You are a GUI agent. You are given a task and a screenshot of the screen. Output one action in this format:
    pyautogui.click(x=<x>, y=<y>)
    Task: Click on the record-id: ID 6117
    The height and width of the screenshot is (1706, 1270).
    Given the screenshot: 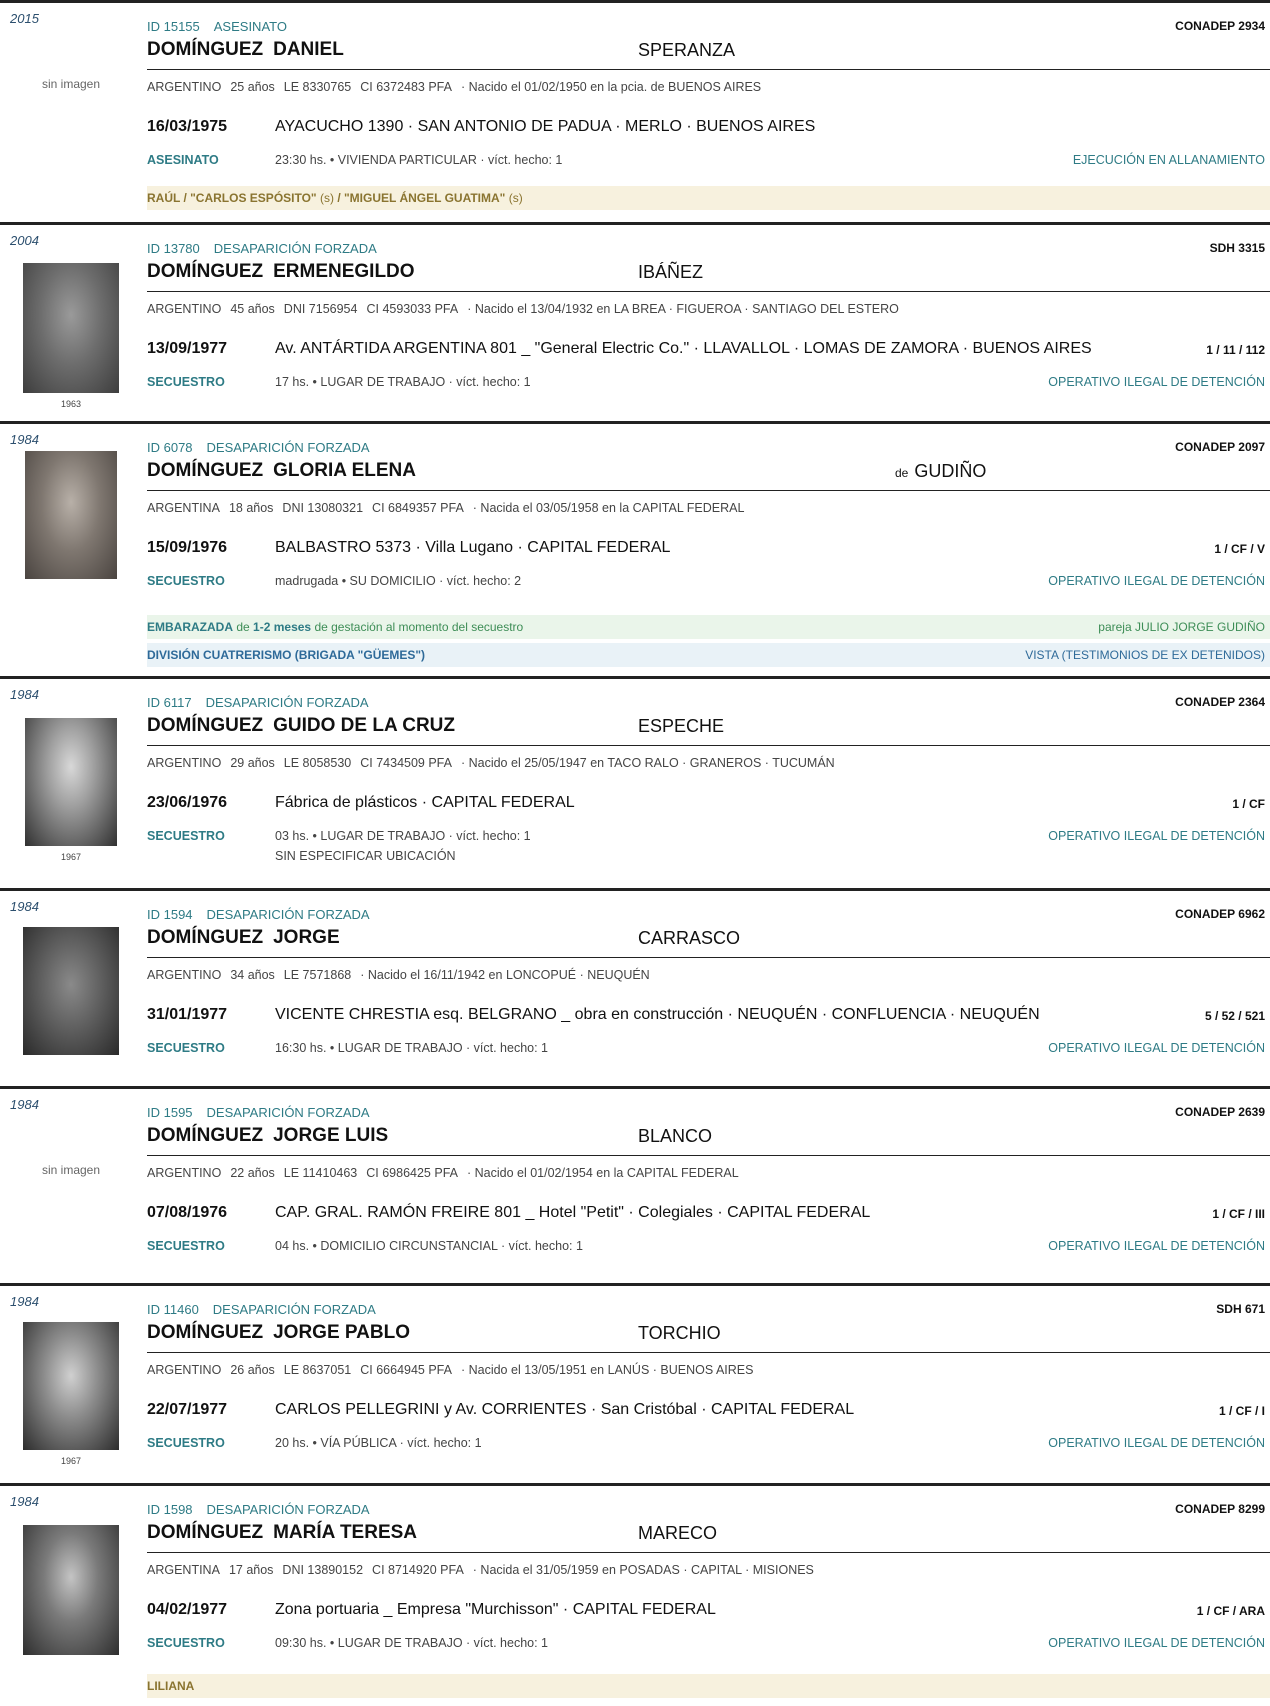 What is the action you would take?
    pyautogui.click(x=169, y=702)
    